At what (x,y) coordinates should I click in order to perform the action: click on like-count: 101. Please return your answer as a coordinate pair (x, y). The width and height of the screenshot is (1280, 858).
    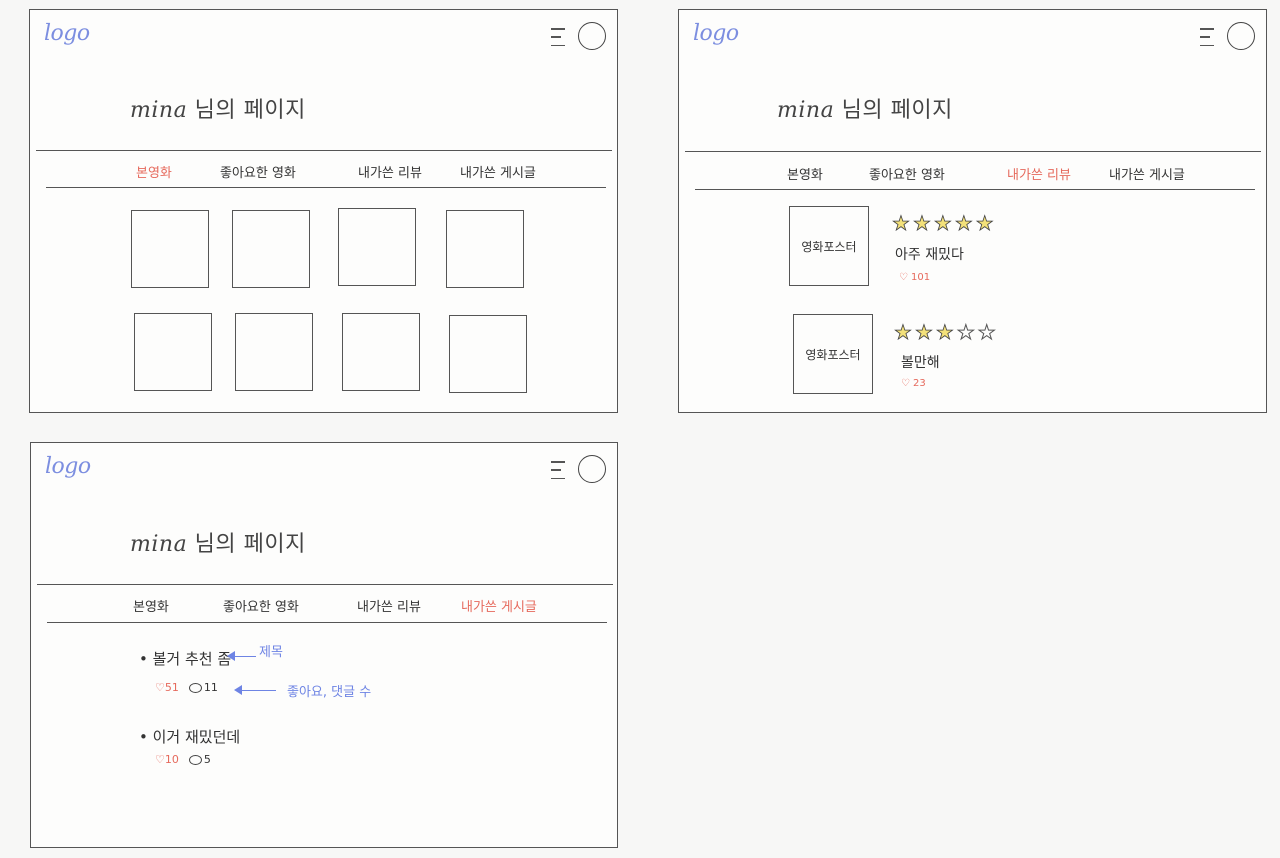
    Looking at the image, I should click on (920, 277).